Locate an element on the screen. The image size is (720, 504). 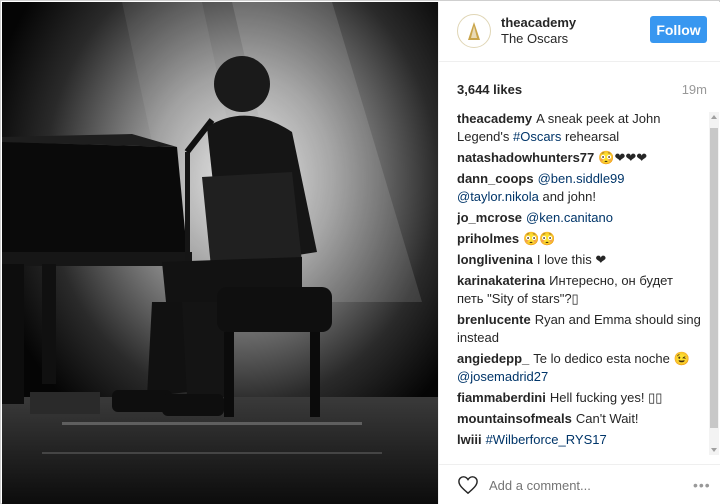
comment-text: 😳❤❤❤ is located at coordinates (623, 157).